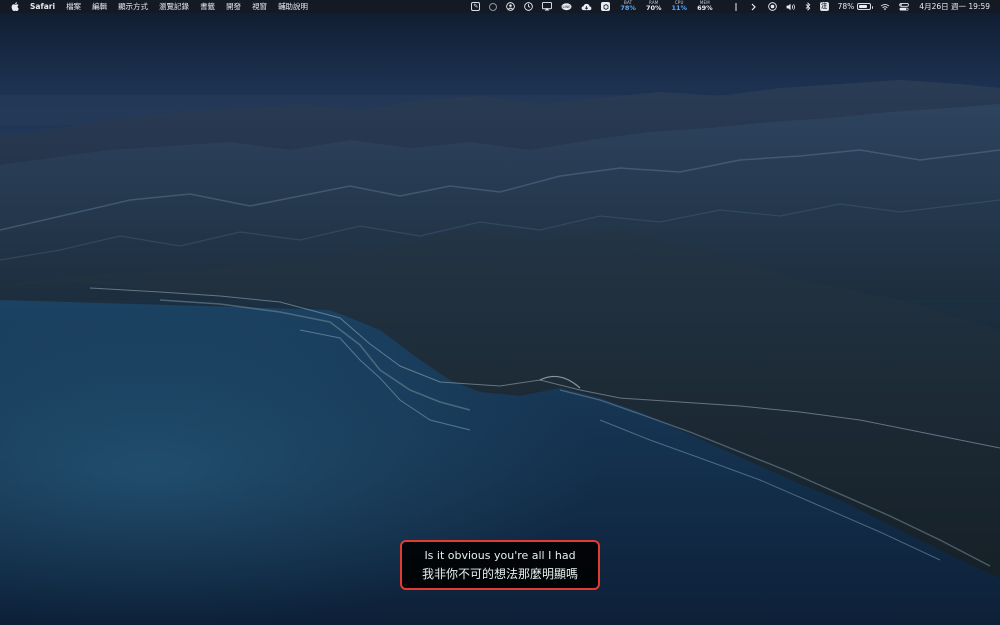 This screenshot has height=625, width=1000. Describe the element at coordinates (233, 6) in the screenshot. I see `menu-develop: 開發` at that location.